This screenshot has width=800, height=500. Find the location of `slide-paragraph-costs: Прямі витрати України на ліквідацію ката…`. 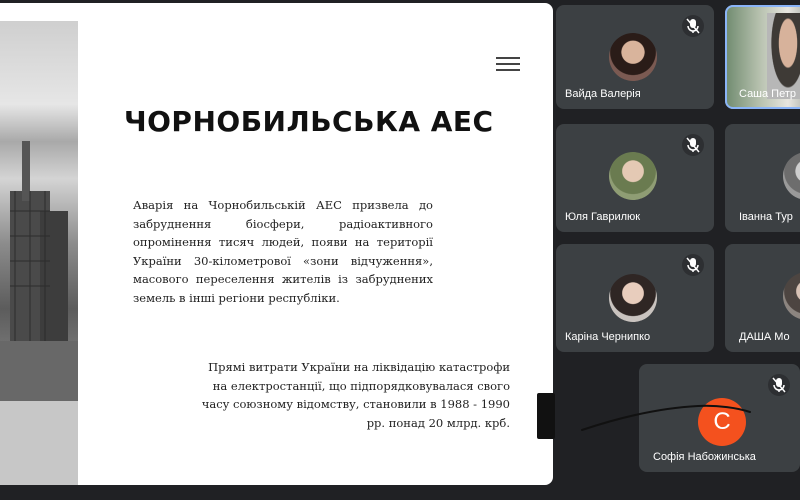

slide-paragraph-costs: Прямі витрати України на ліквідацію ката… is located at coordinates (355, 395).